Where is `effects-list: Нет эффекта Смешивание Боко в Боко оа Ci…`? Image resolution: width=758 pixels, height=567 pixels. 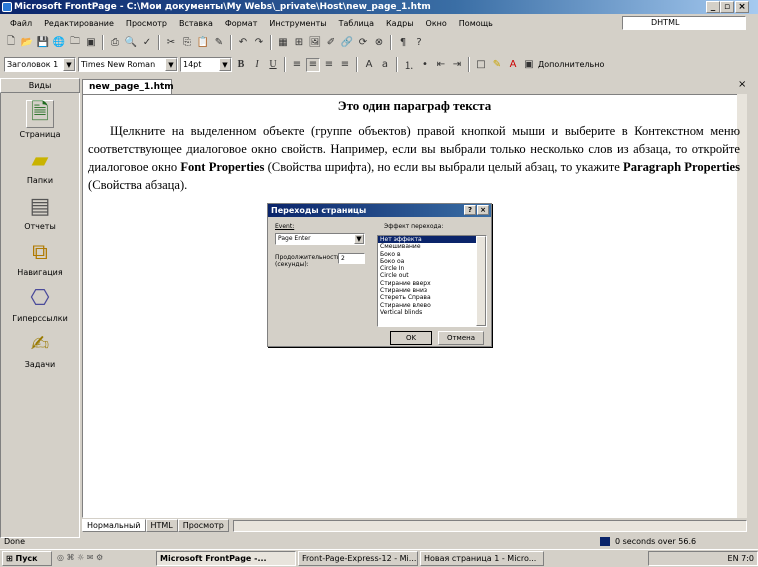
effects-list: Нет эффекта Смешивание Боко в Боко оа Ci… is located at coordinates (432, 281).